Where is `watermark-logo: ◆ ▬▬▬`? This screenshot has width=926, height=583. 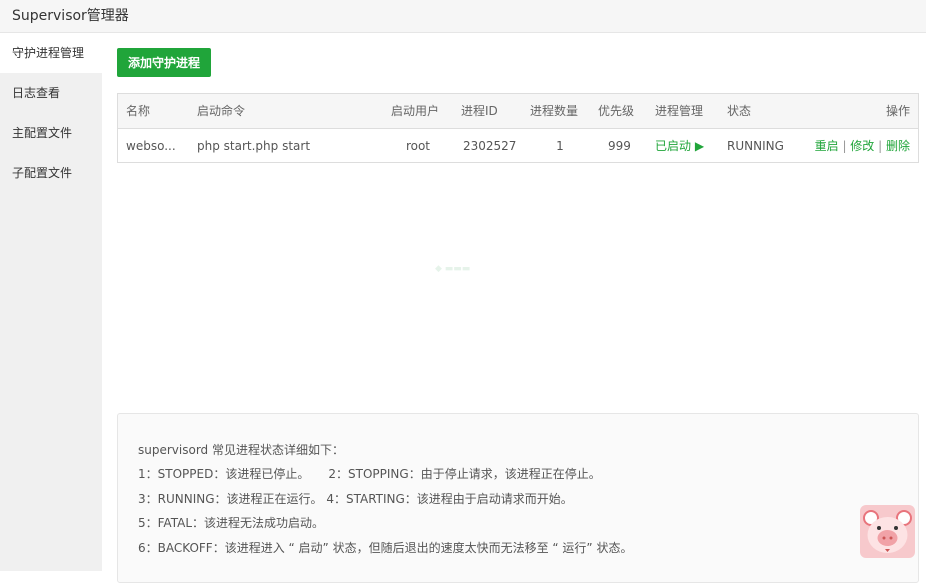
watermark-logo: ◆ ▬▬▬ is located at coordinates (453, 269).